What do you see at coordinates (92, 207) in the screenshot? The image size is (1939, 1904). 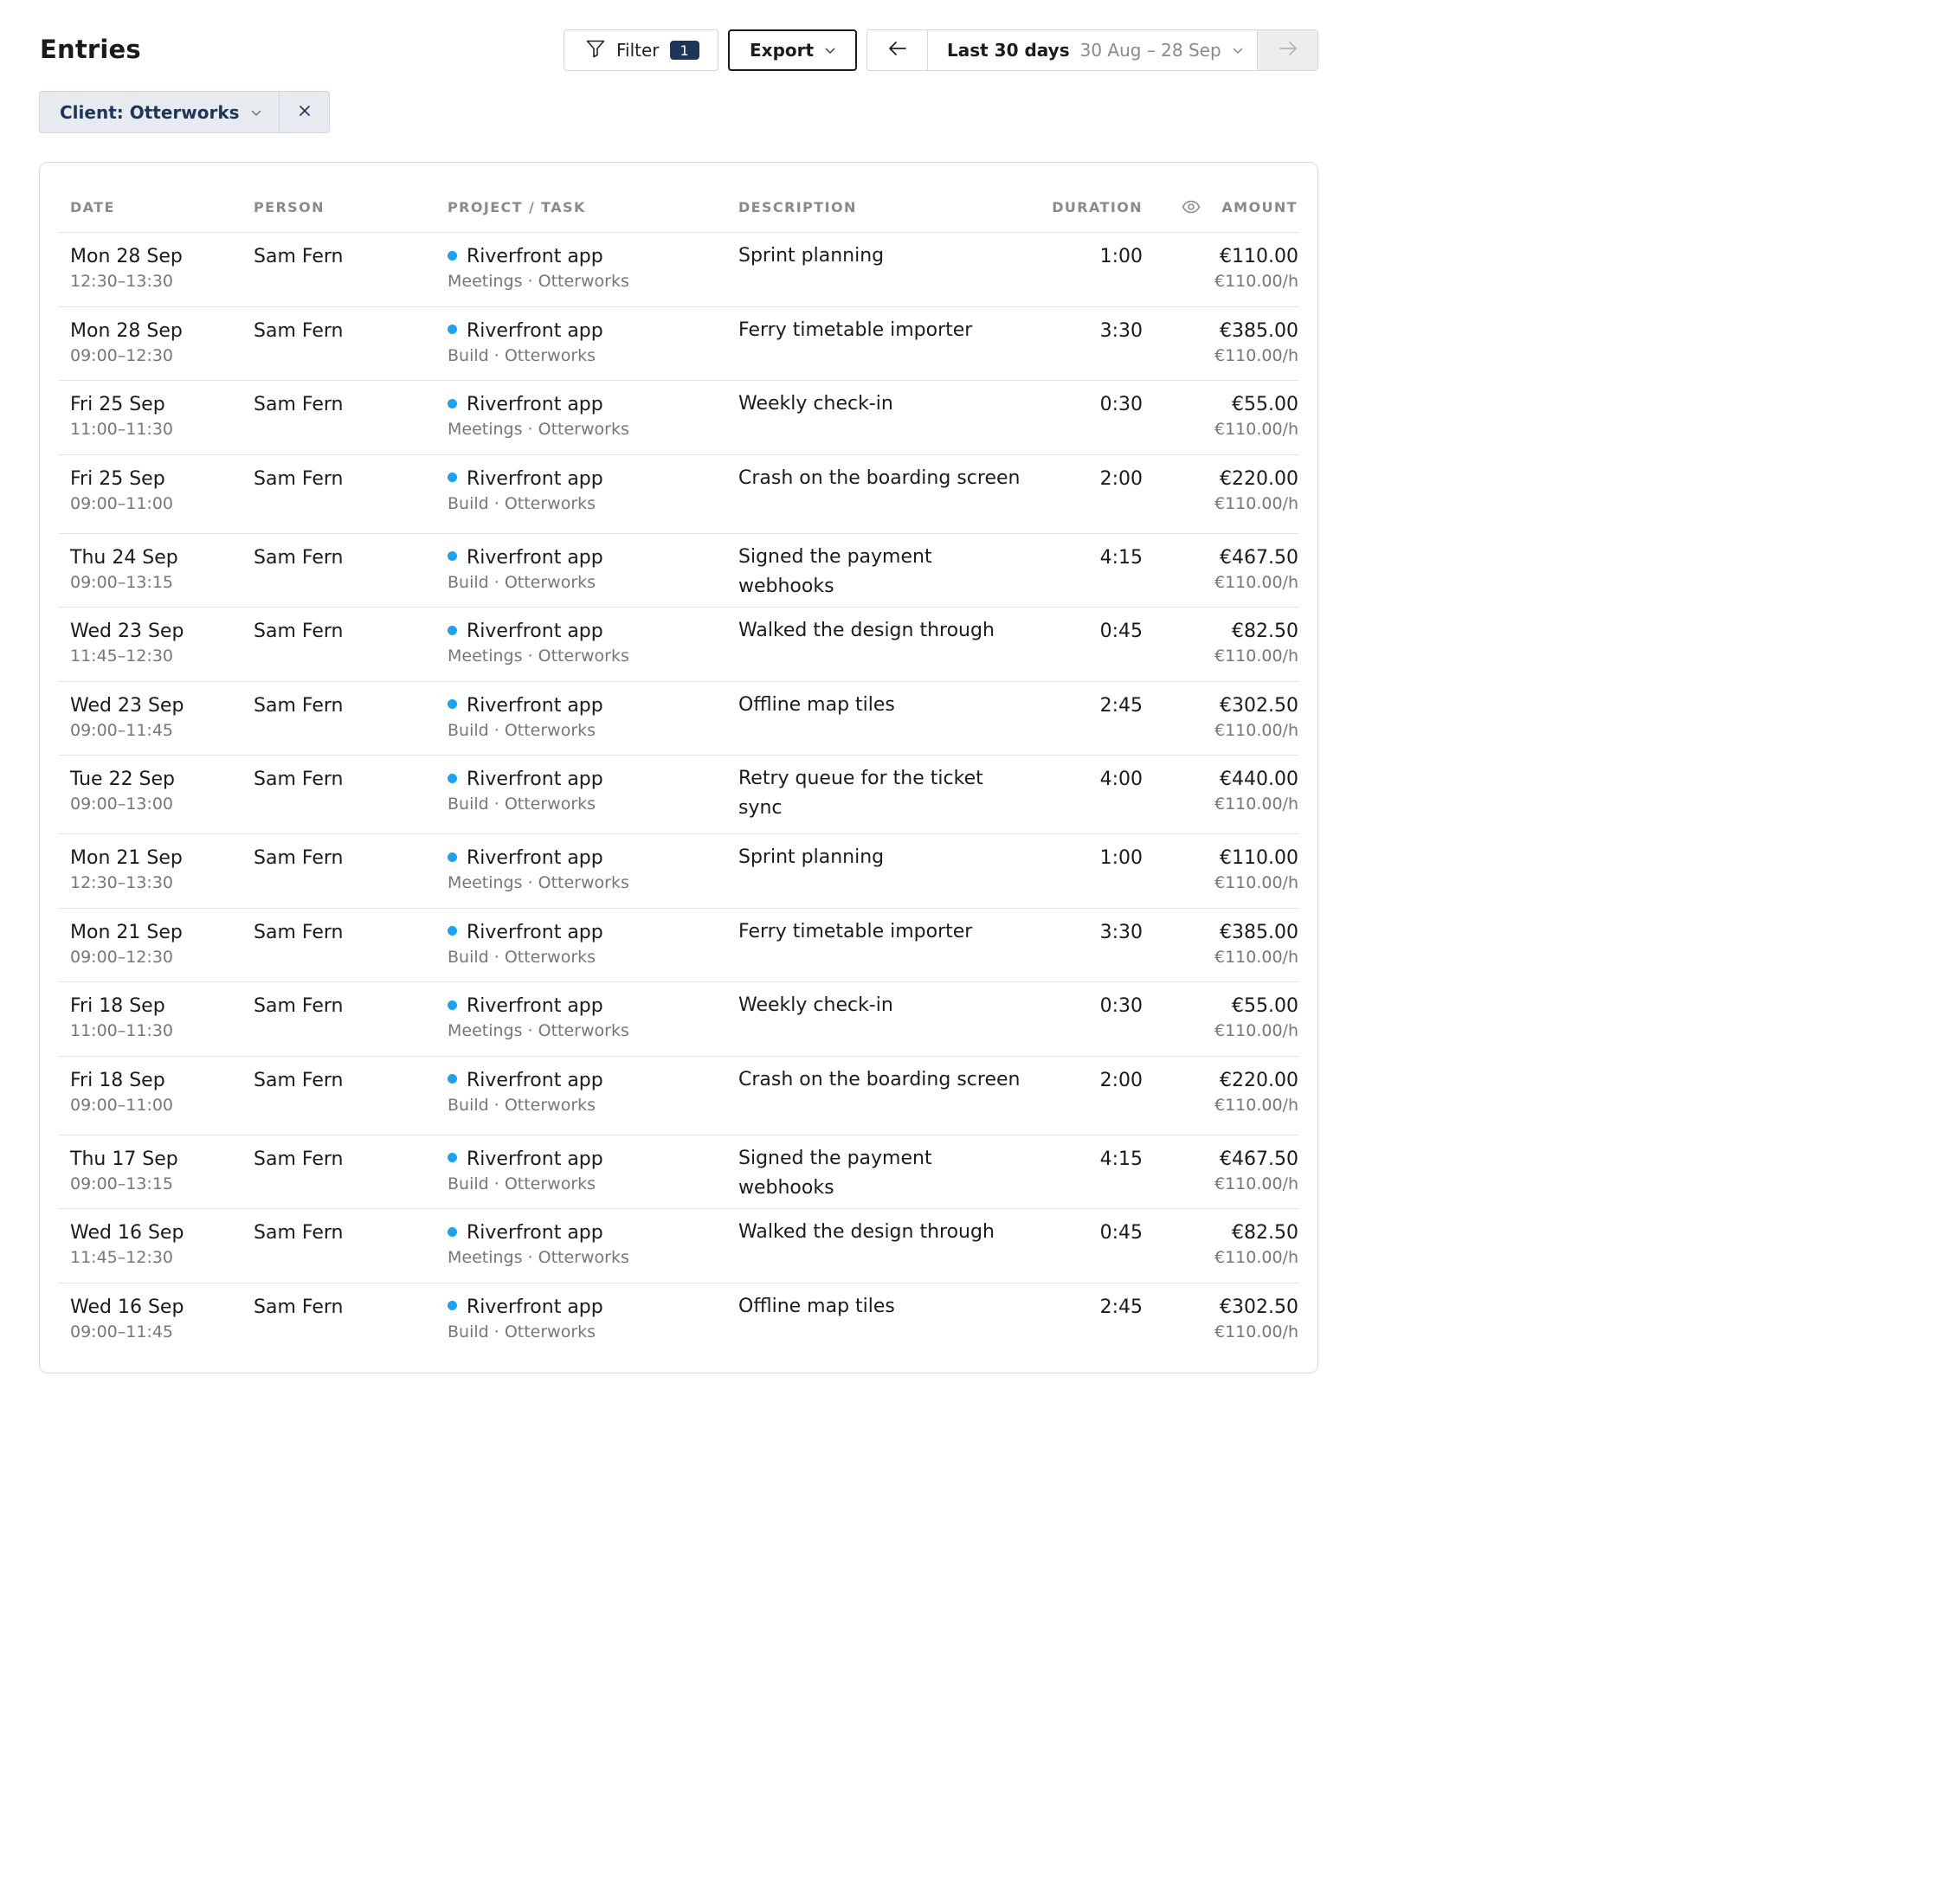 I see `column-header-date: DATE` at bounding box center [92, 207].